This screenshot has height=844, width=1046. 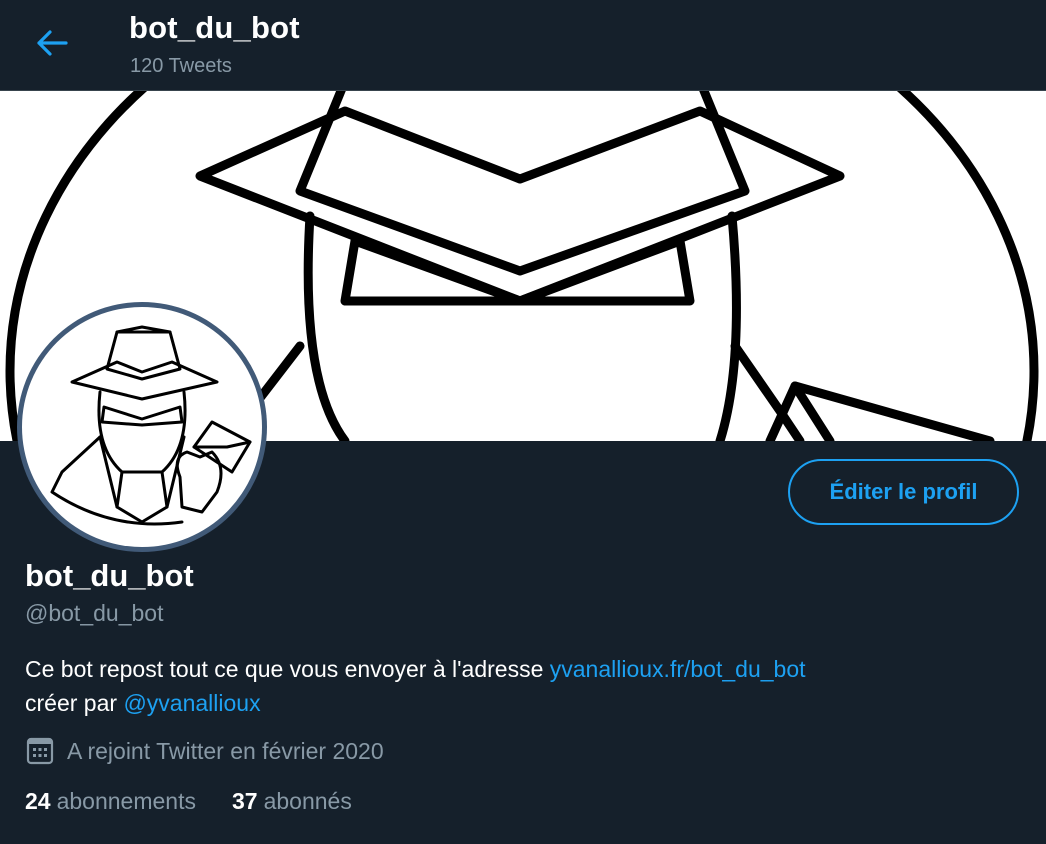 I want to click on page-title: bot_du_bot, so click(x=214, y=27).